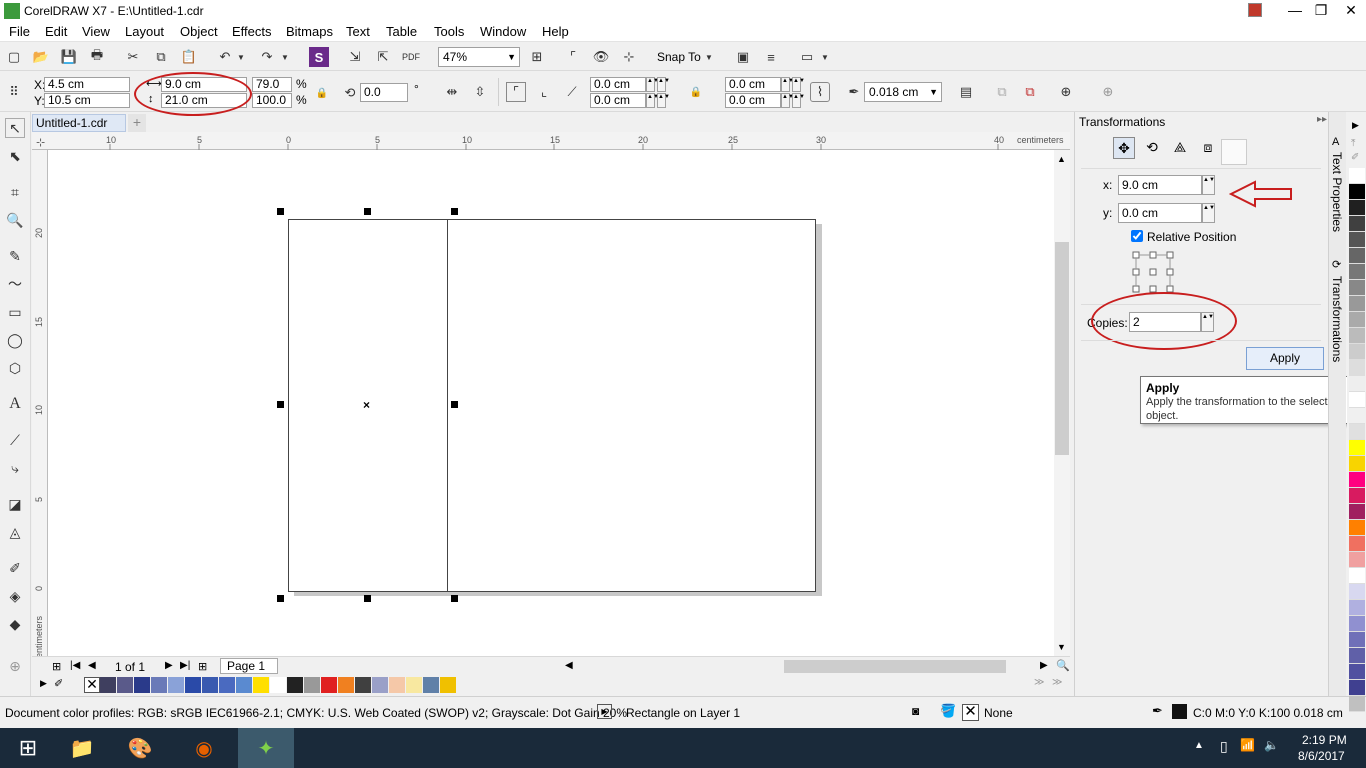 This screenshot has height=768, width=1366. Describe the element at coordinates (629, 57) in the screenshot. I see `guidelines-icon: ⊹` at that location.